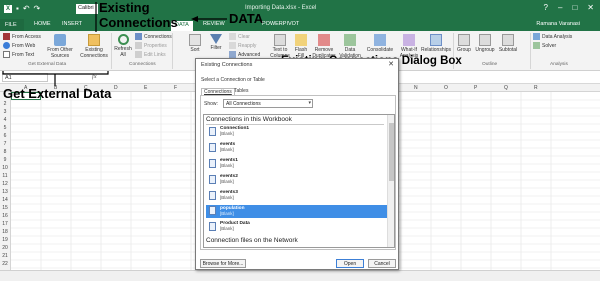  What do you see at coordinates (485, 43) in the screenshot?
I see `ungroup-button: Ungroup` at bounding box center [485, 43].